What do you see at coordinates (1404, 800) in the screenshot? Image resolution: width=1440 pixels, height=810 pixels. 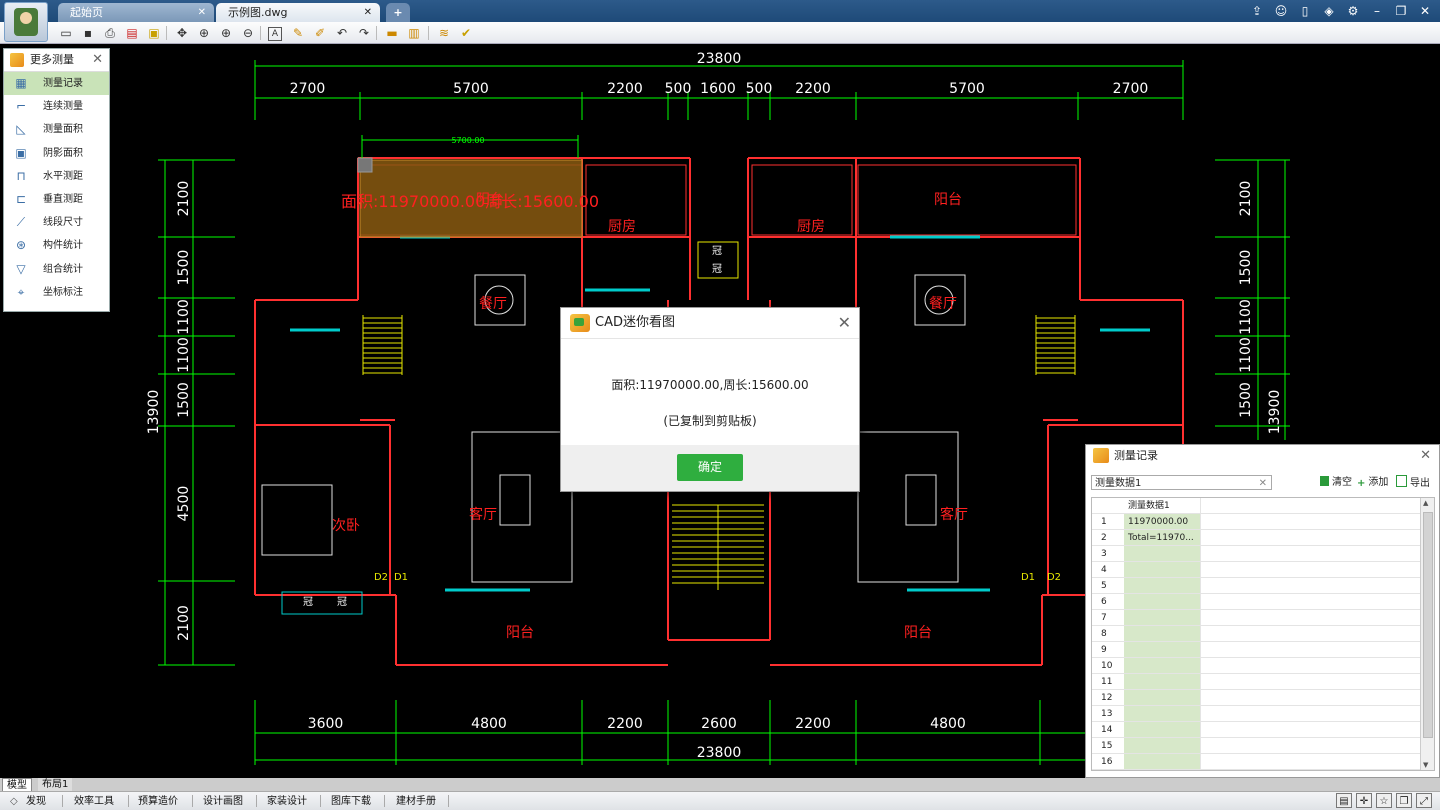 I see `copy-icon: ❐` at bounding box center [1404, 800].